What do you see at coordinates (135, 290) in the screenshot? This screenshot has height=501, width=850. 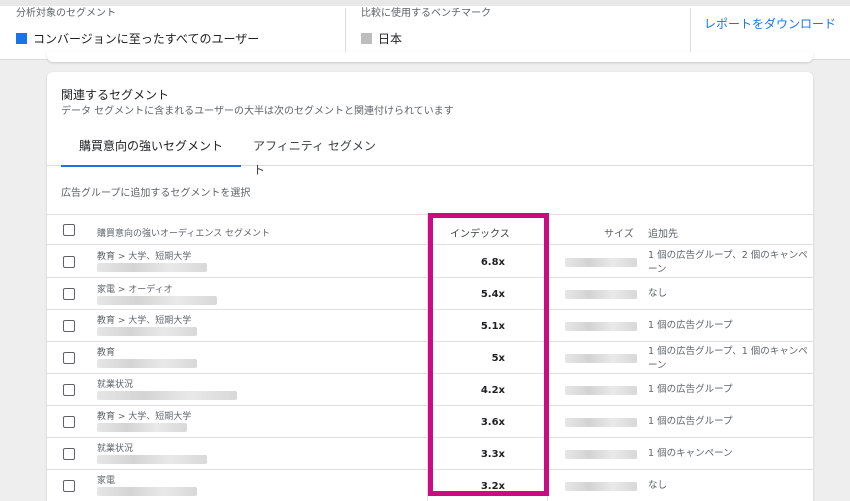 I see `row-category: 家電 > オーディオ` at bounding box center [135, 290].